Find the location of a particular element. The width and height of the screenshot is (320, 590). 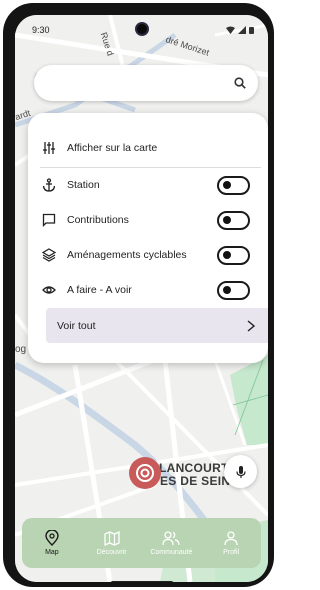

menu-item-label: Contributions is located at coordinates (98, 220).